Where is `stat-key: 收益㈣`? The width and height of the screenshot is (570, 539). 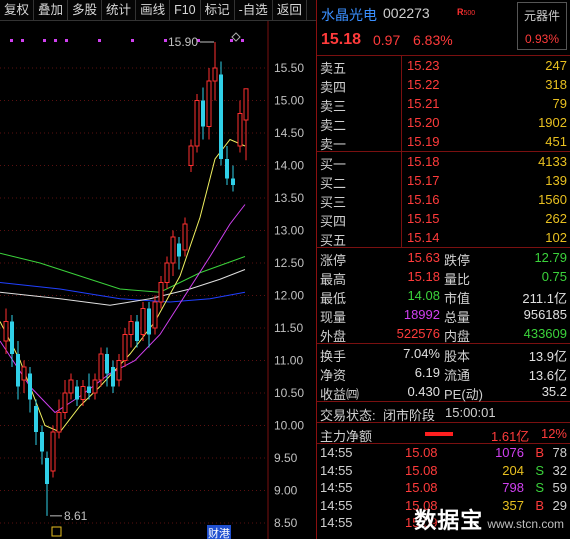
stat-key: 收益㈣ is located at coordinates (340, 394).